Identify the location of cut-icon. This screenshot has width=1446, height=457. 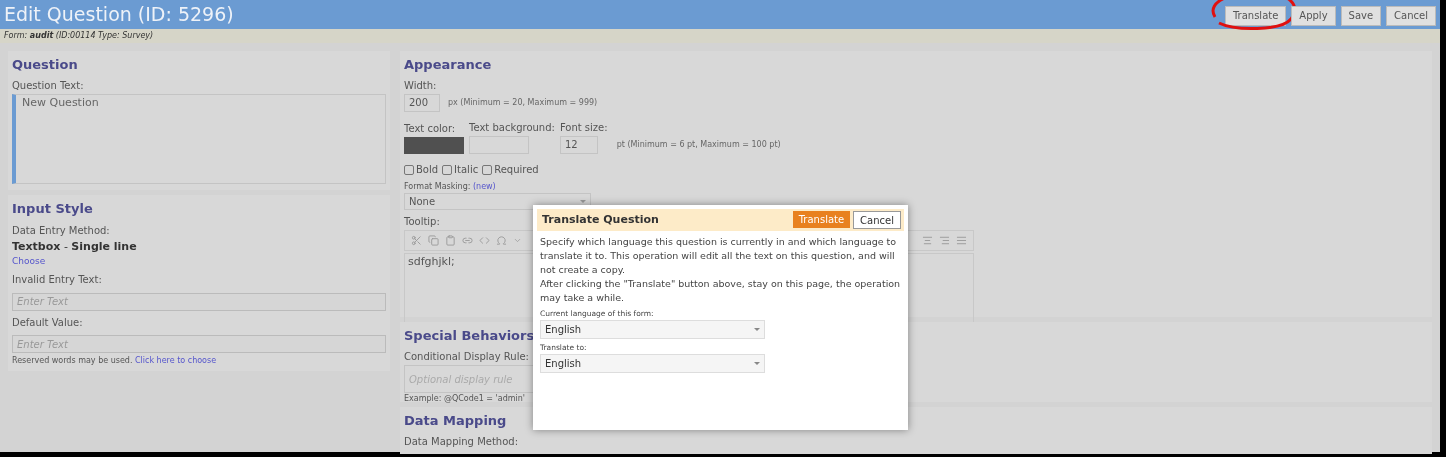
(416, 240).